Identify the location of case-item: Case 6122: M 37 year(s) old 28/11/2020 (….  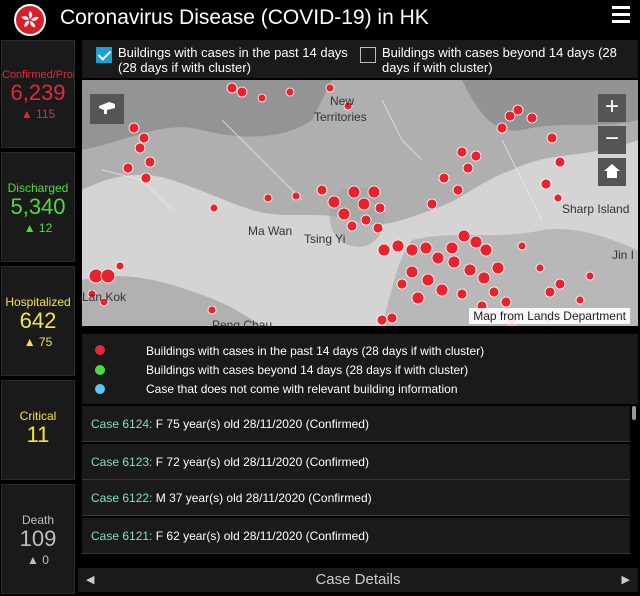
(356, 498).